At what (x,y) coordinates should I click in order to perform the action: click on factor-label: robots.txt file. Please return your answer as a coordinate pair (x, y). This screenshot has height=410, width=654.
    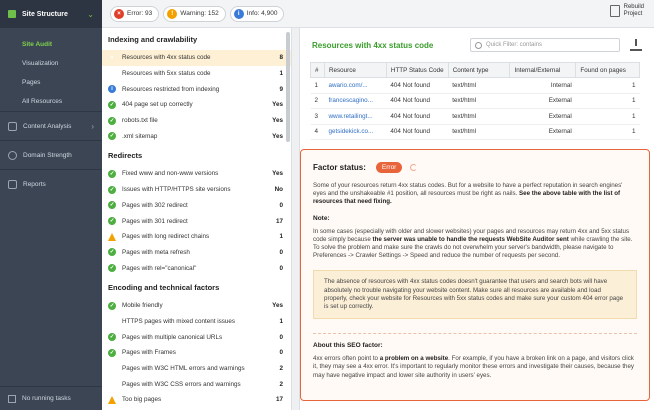
    Looking at the image, I should click on (140, 121).